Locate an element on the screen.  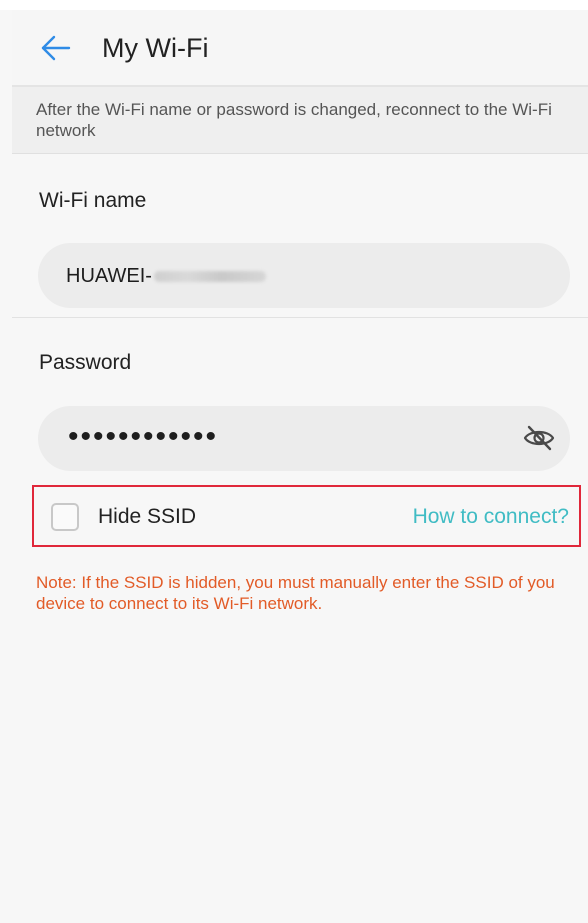
app-bar: My Wi-Fi is located at coordinates (300, 48).